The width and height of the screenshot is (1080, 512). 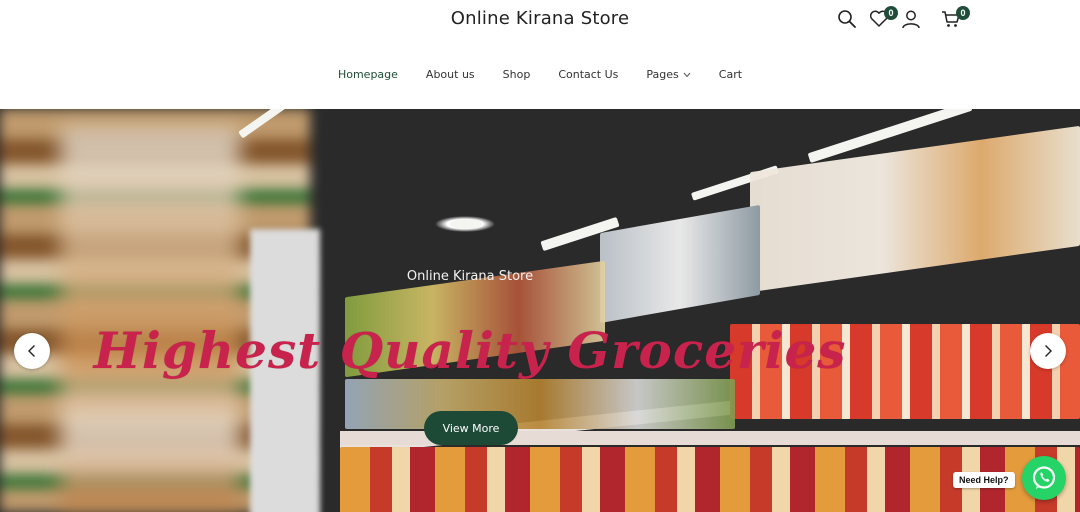 I want to click on search-button, so click(x=847, y=19).